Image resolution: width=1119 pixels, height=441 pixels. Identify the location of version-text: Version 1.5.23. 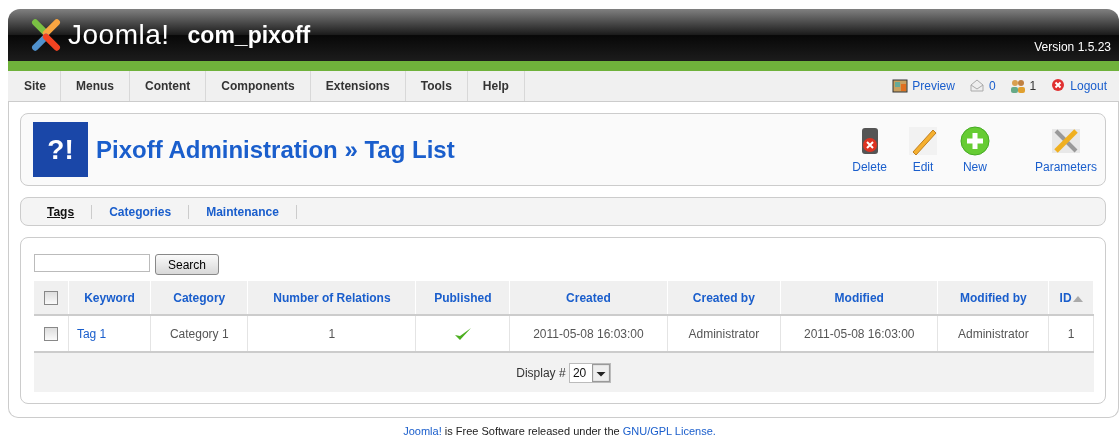
(1072, 47).